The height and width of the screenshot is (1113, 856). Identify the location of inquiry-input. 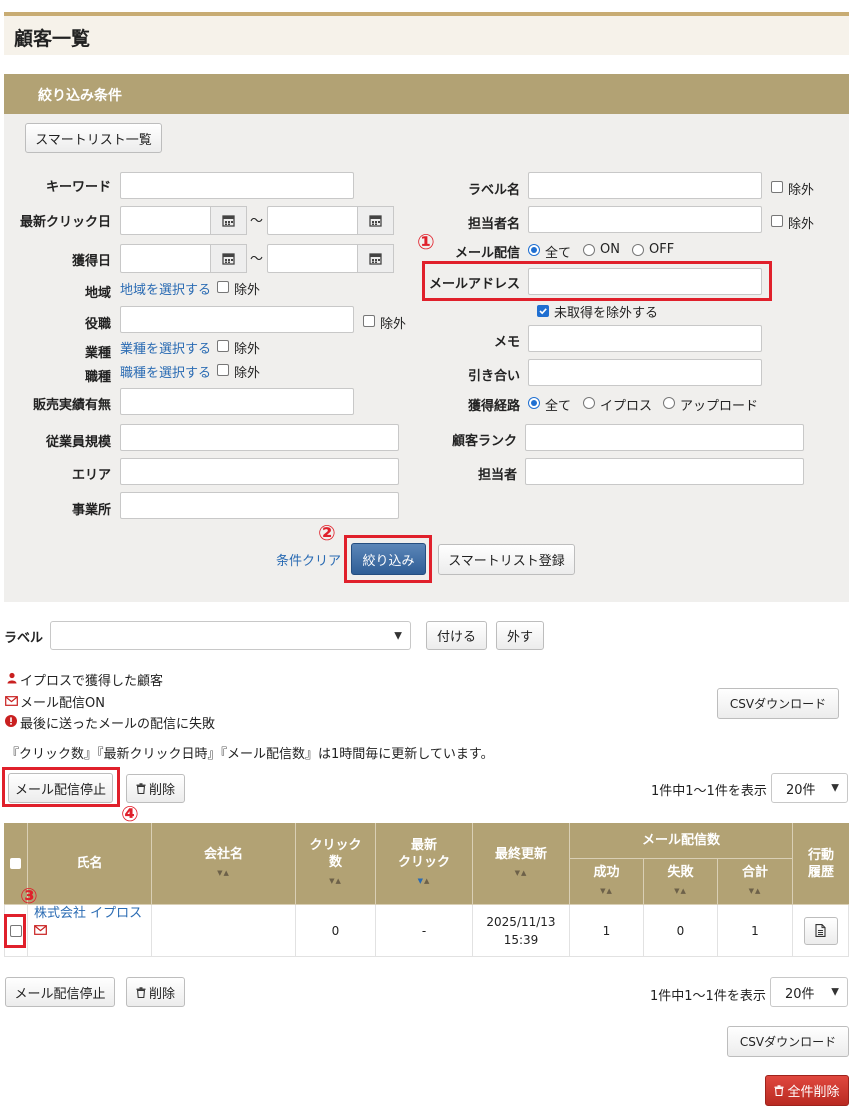
(645, 372).